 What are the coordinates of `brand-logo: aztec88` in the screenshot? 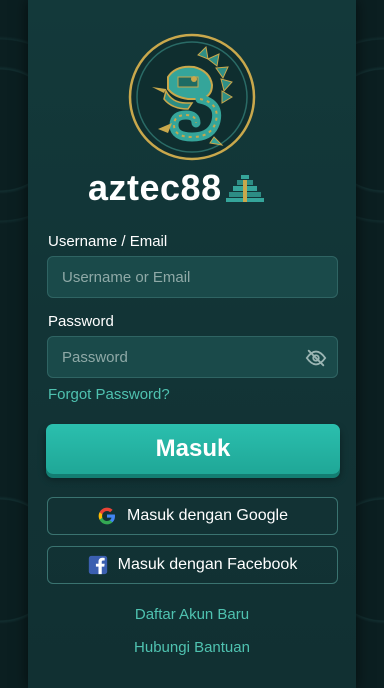 It's located at (176, 187).